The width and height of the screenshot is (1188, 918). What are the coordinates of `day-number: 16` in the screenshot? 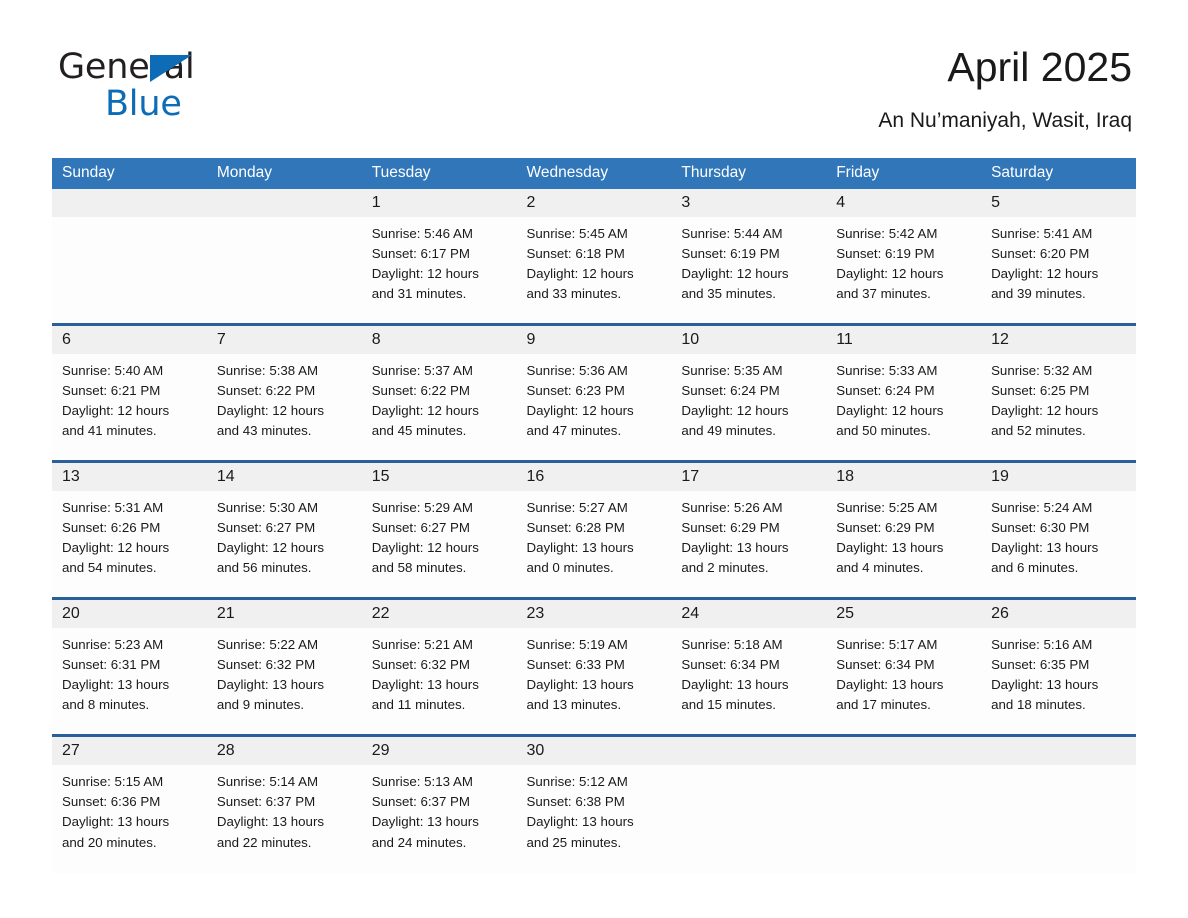 It's located at (594, 475).